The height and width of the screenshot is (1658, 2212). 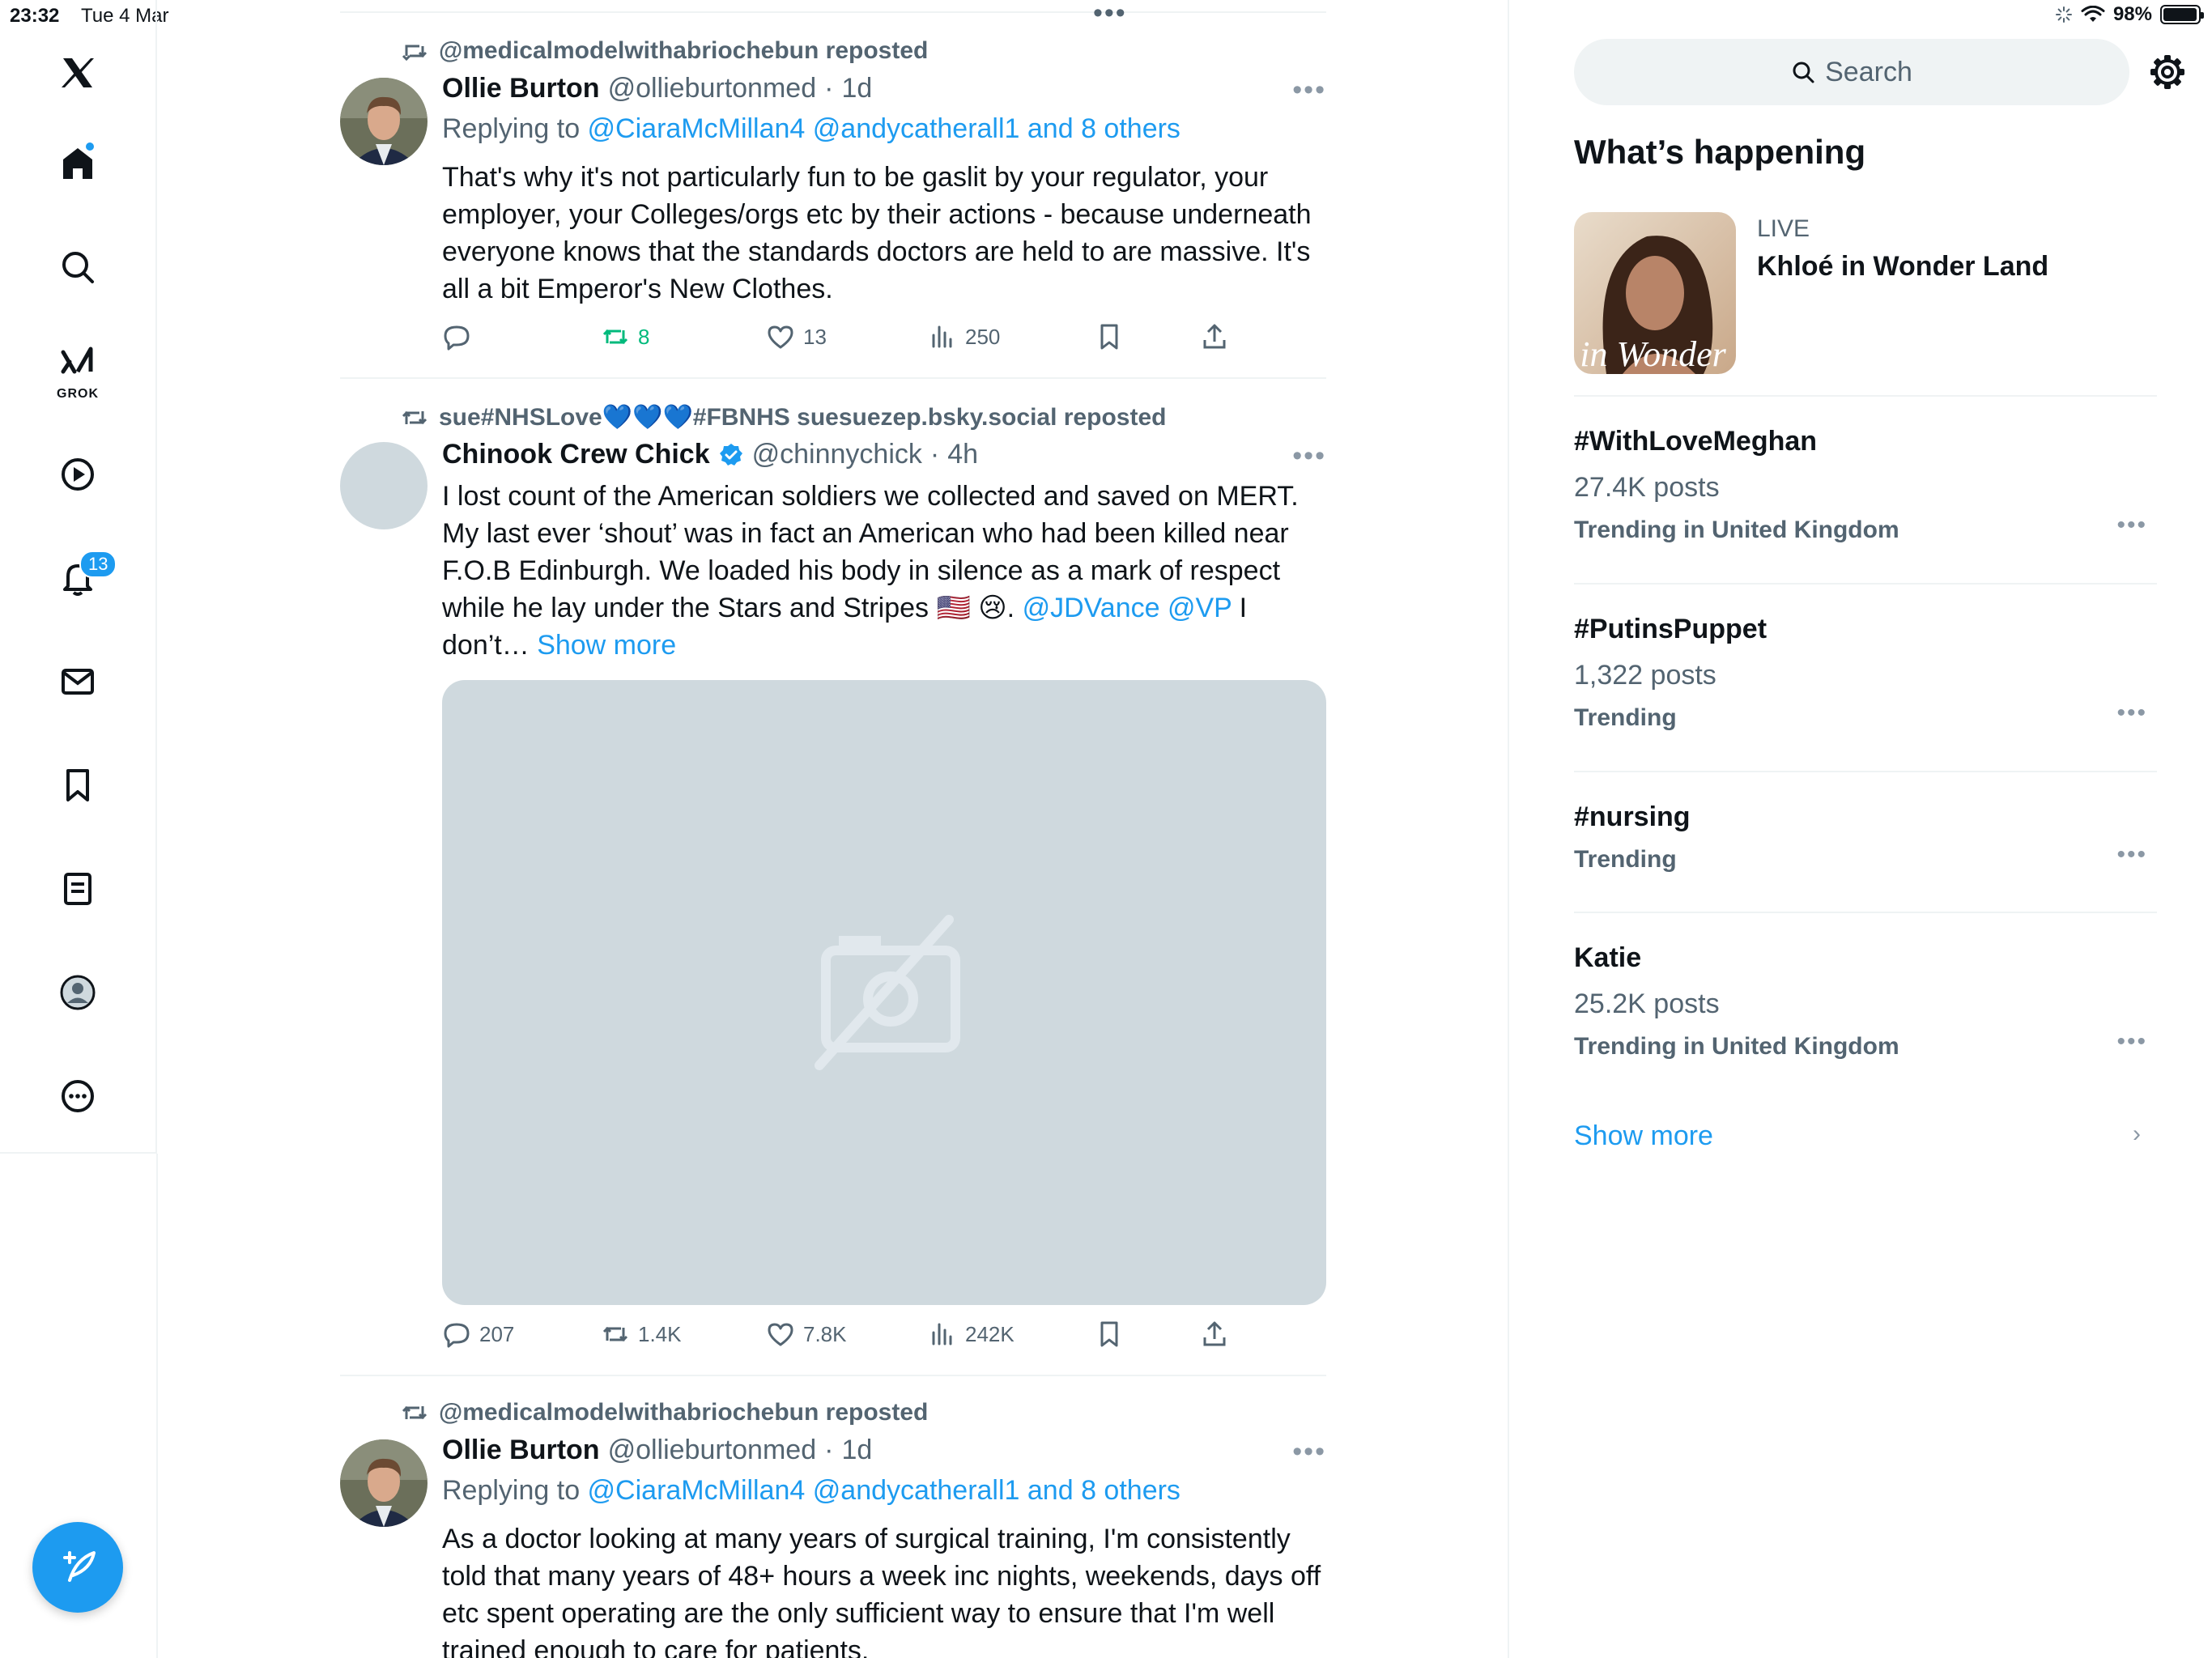 What do you see at coordinates (1671, 629) in the screenshot?
I see `trend-name: #PutinsPuppet` at bounding box center [1671, 629].